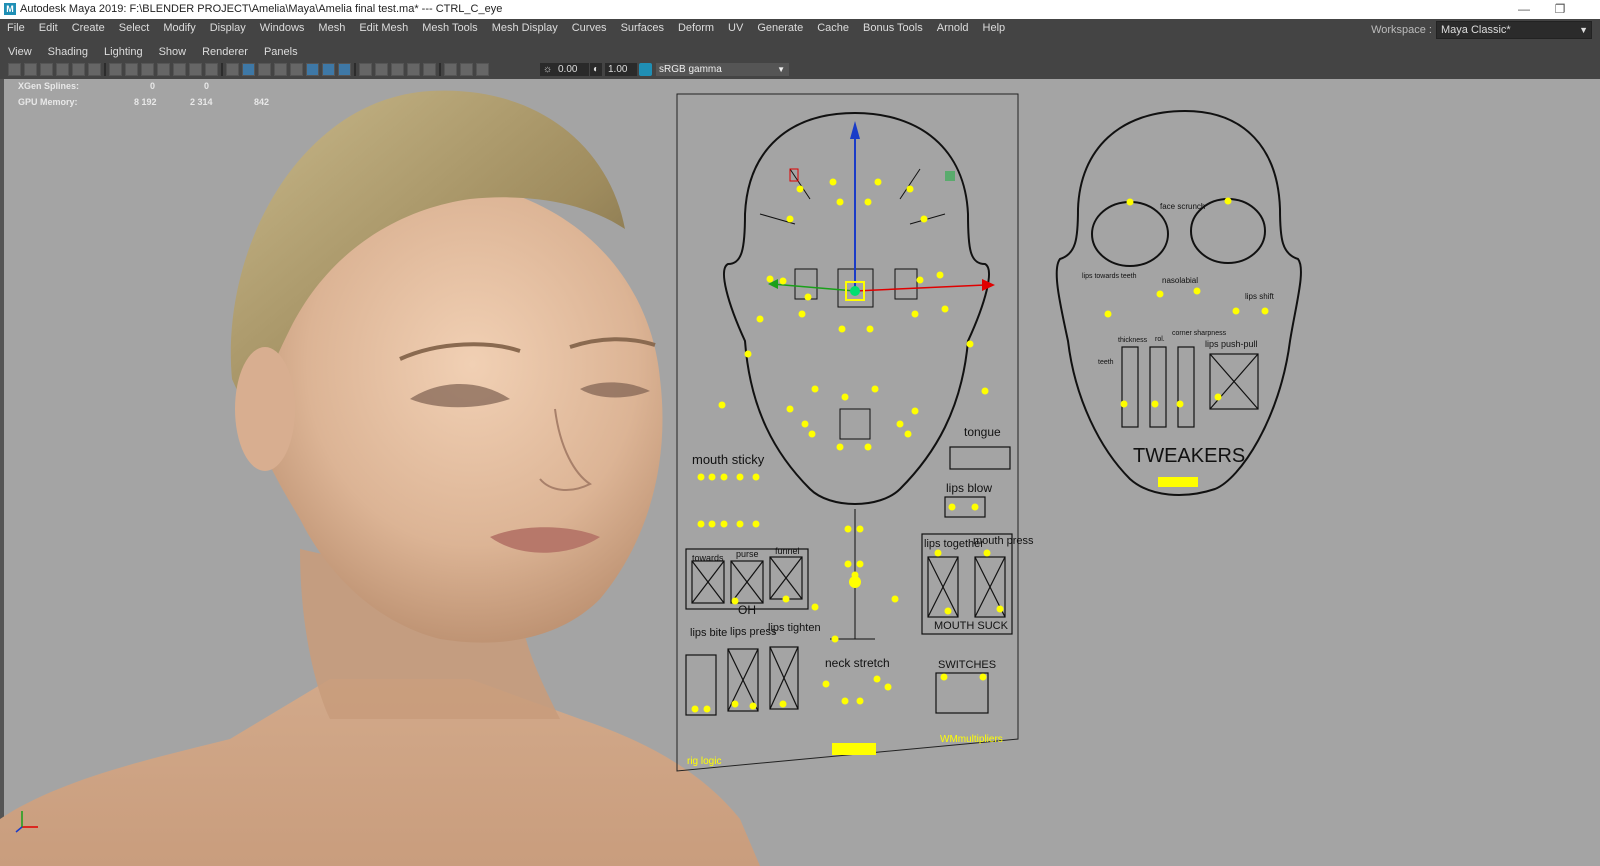 The width and height of the screenshot is (1600, 866). What do you see at coordinates (134, 28) in the screenshot?
I see `menu-select: Select` at bounding box center [134, 28].